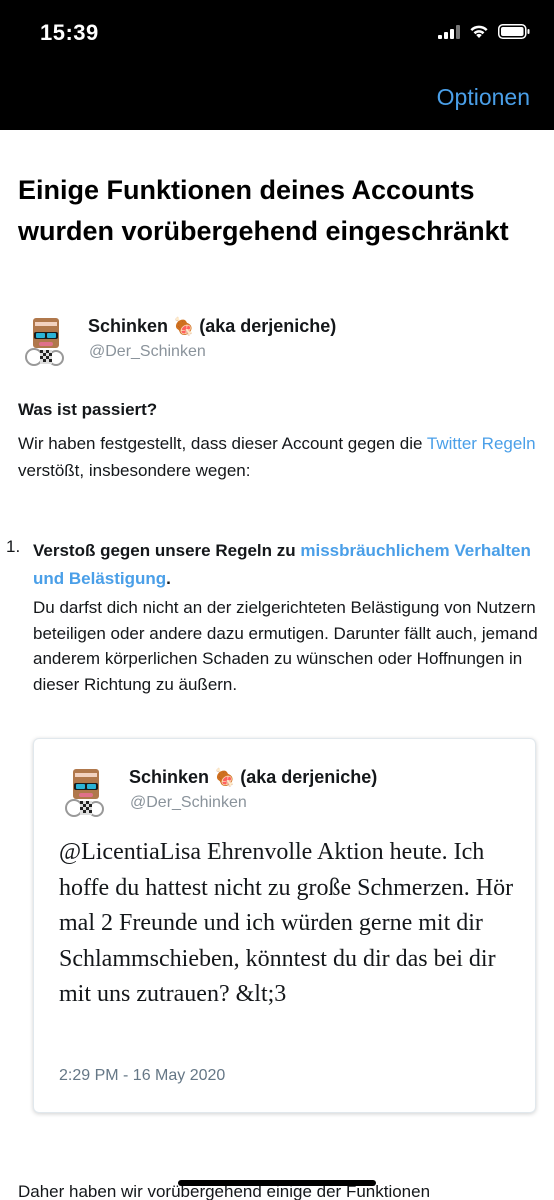  Describe the element at coordinates (45, 342) in the screenshot. I see `avatar` at that location.